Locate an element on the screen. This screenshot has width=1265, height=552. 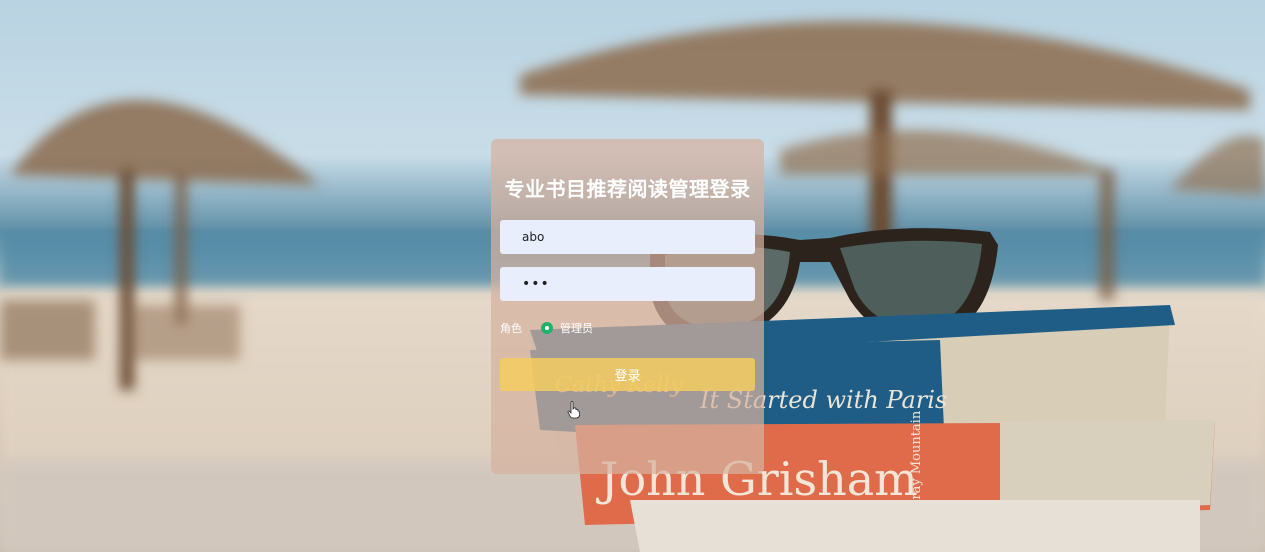
hand-pointer-icon is located at coordinates (573, 410).